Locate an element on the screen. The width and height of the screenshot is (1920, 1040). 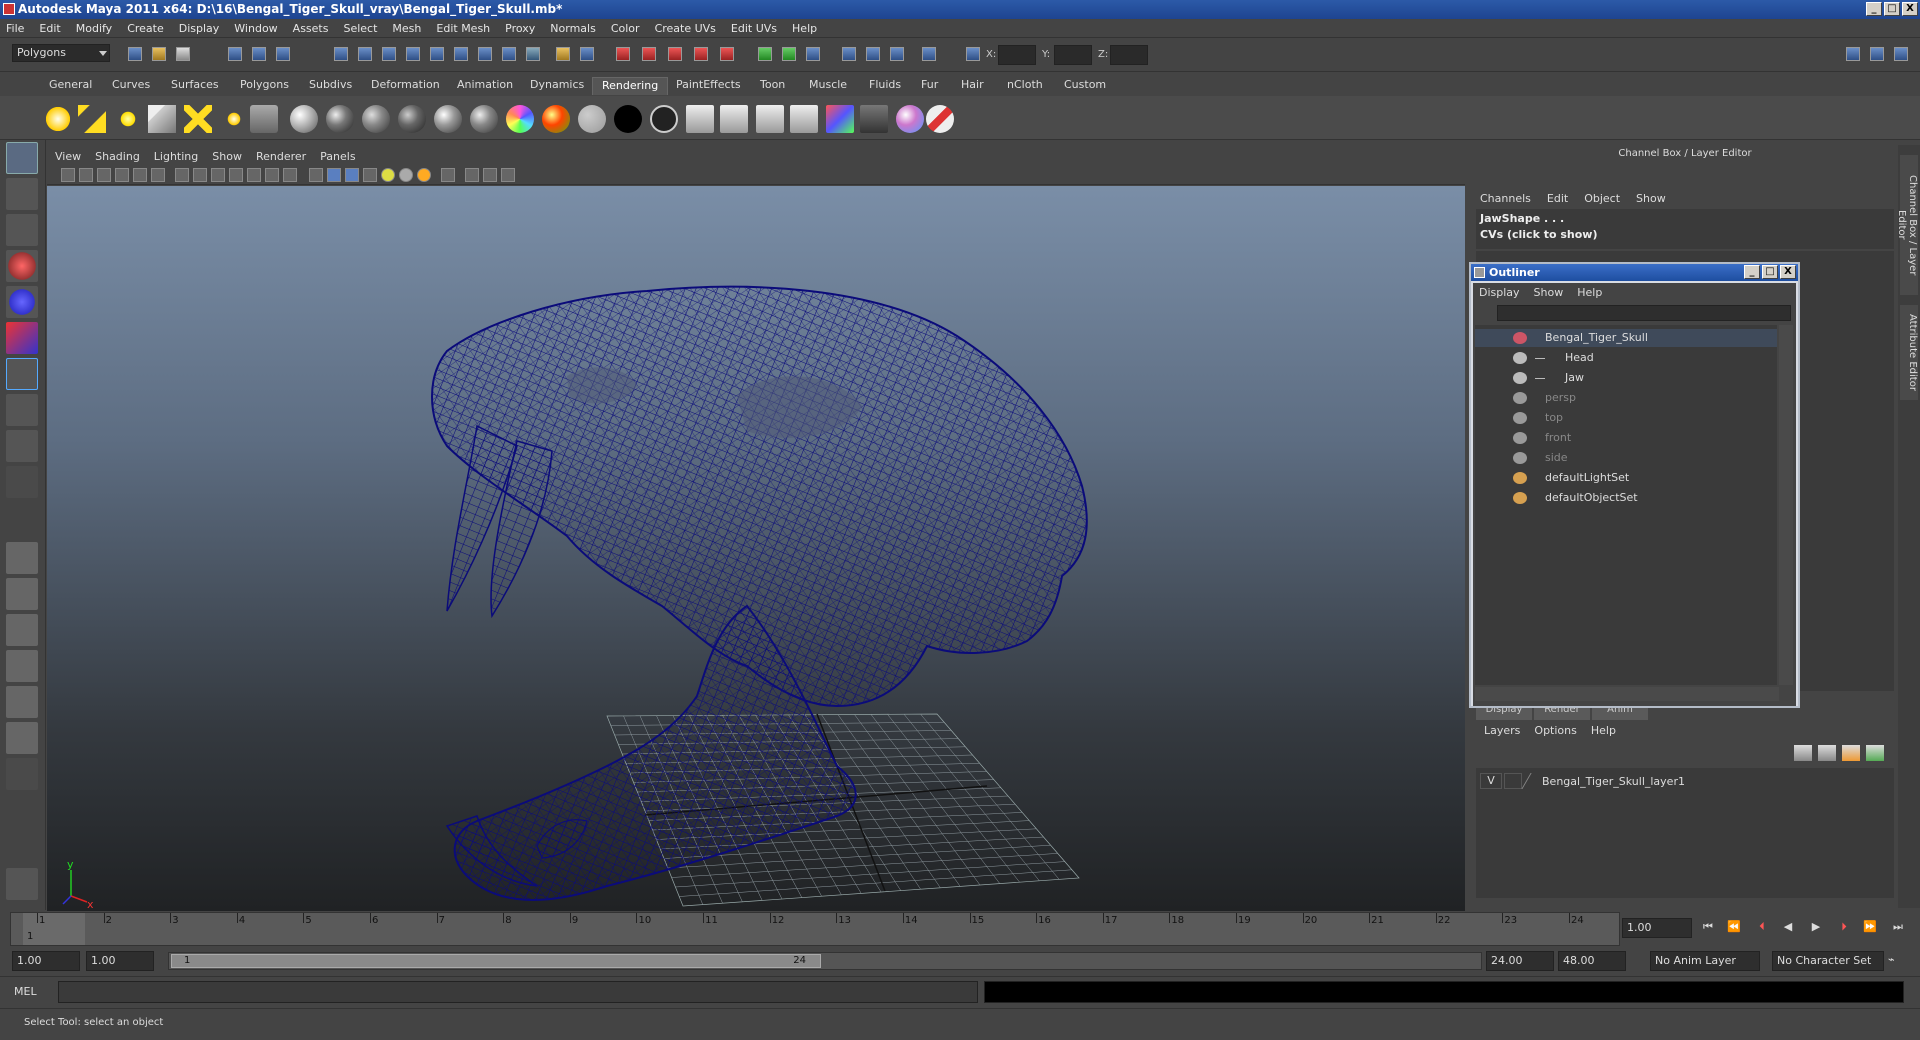
shelf-tab-toon: Toon is located at coordinates (772, 86).